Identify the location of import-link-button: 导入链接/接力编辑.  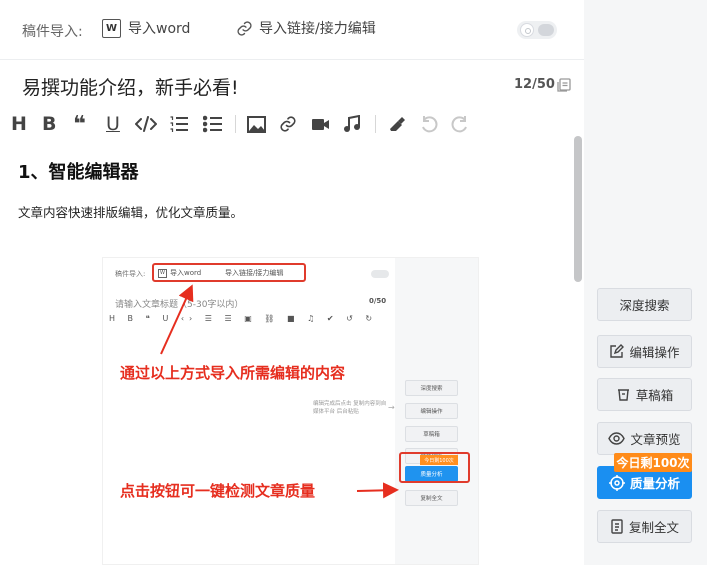
(306, 28).